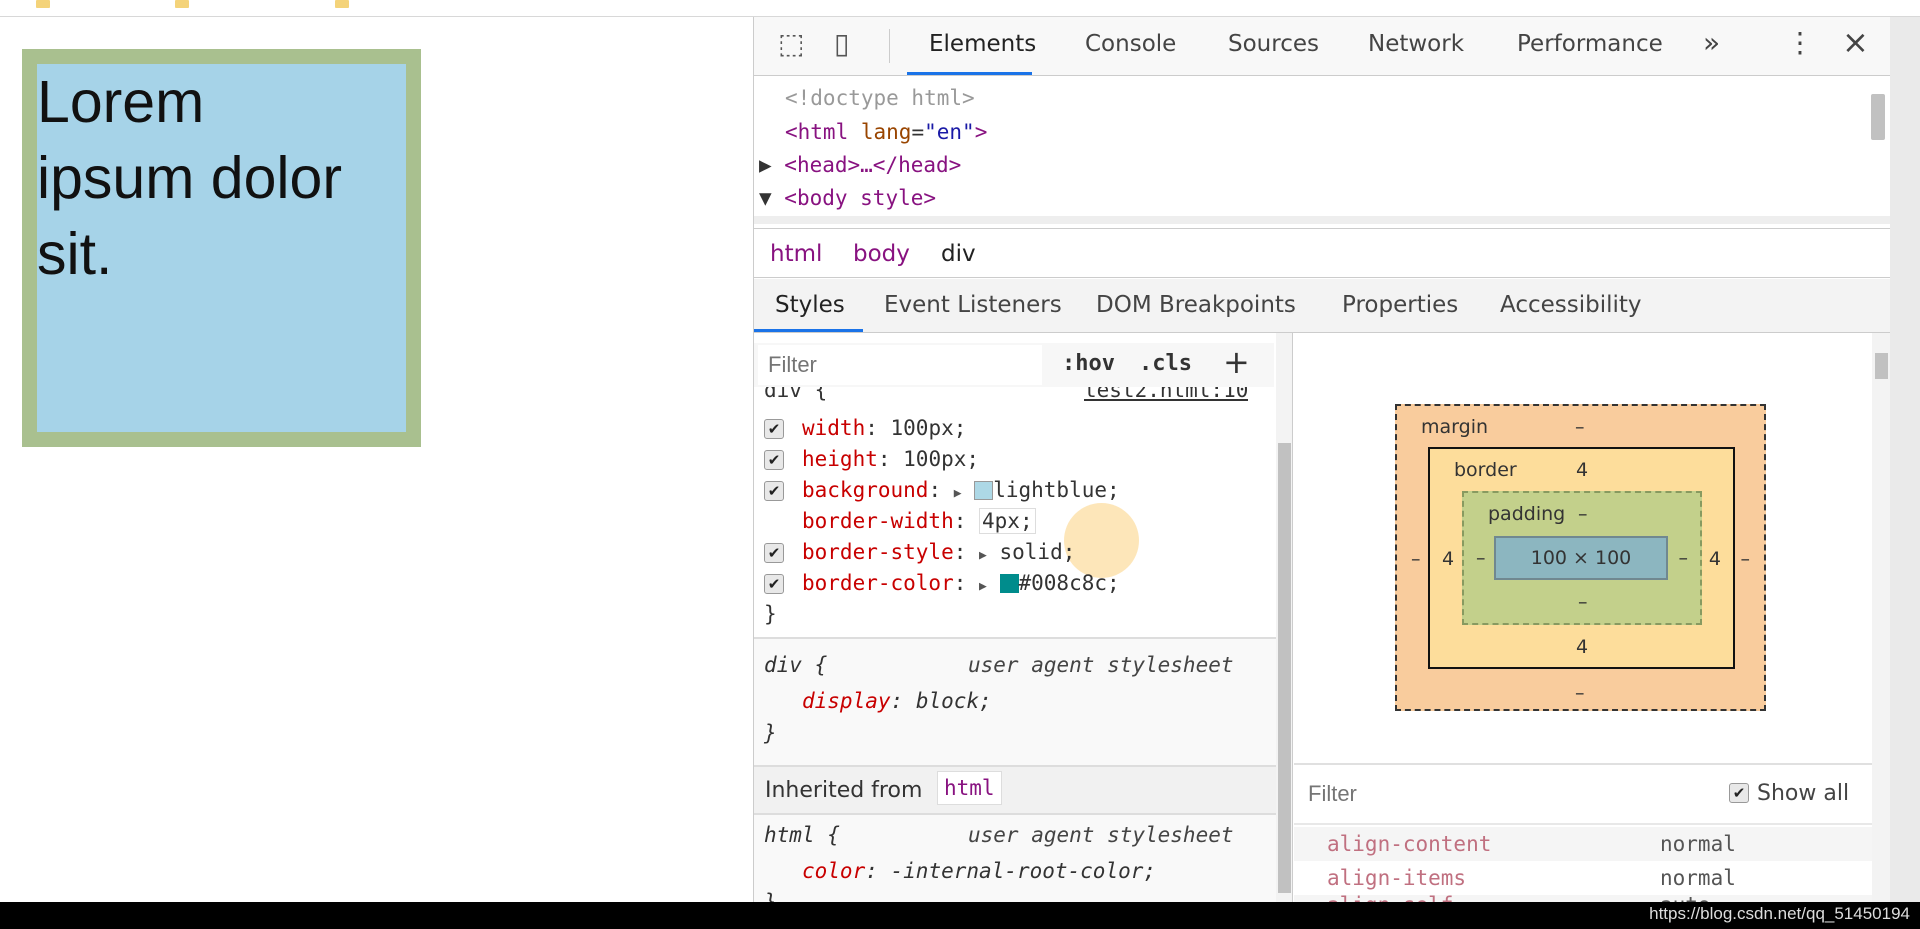  What do you see at coordinates (1007, 521) in the screenshot?
I see `value-editor: 4px;` at bounding box center [1007, 521].